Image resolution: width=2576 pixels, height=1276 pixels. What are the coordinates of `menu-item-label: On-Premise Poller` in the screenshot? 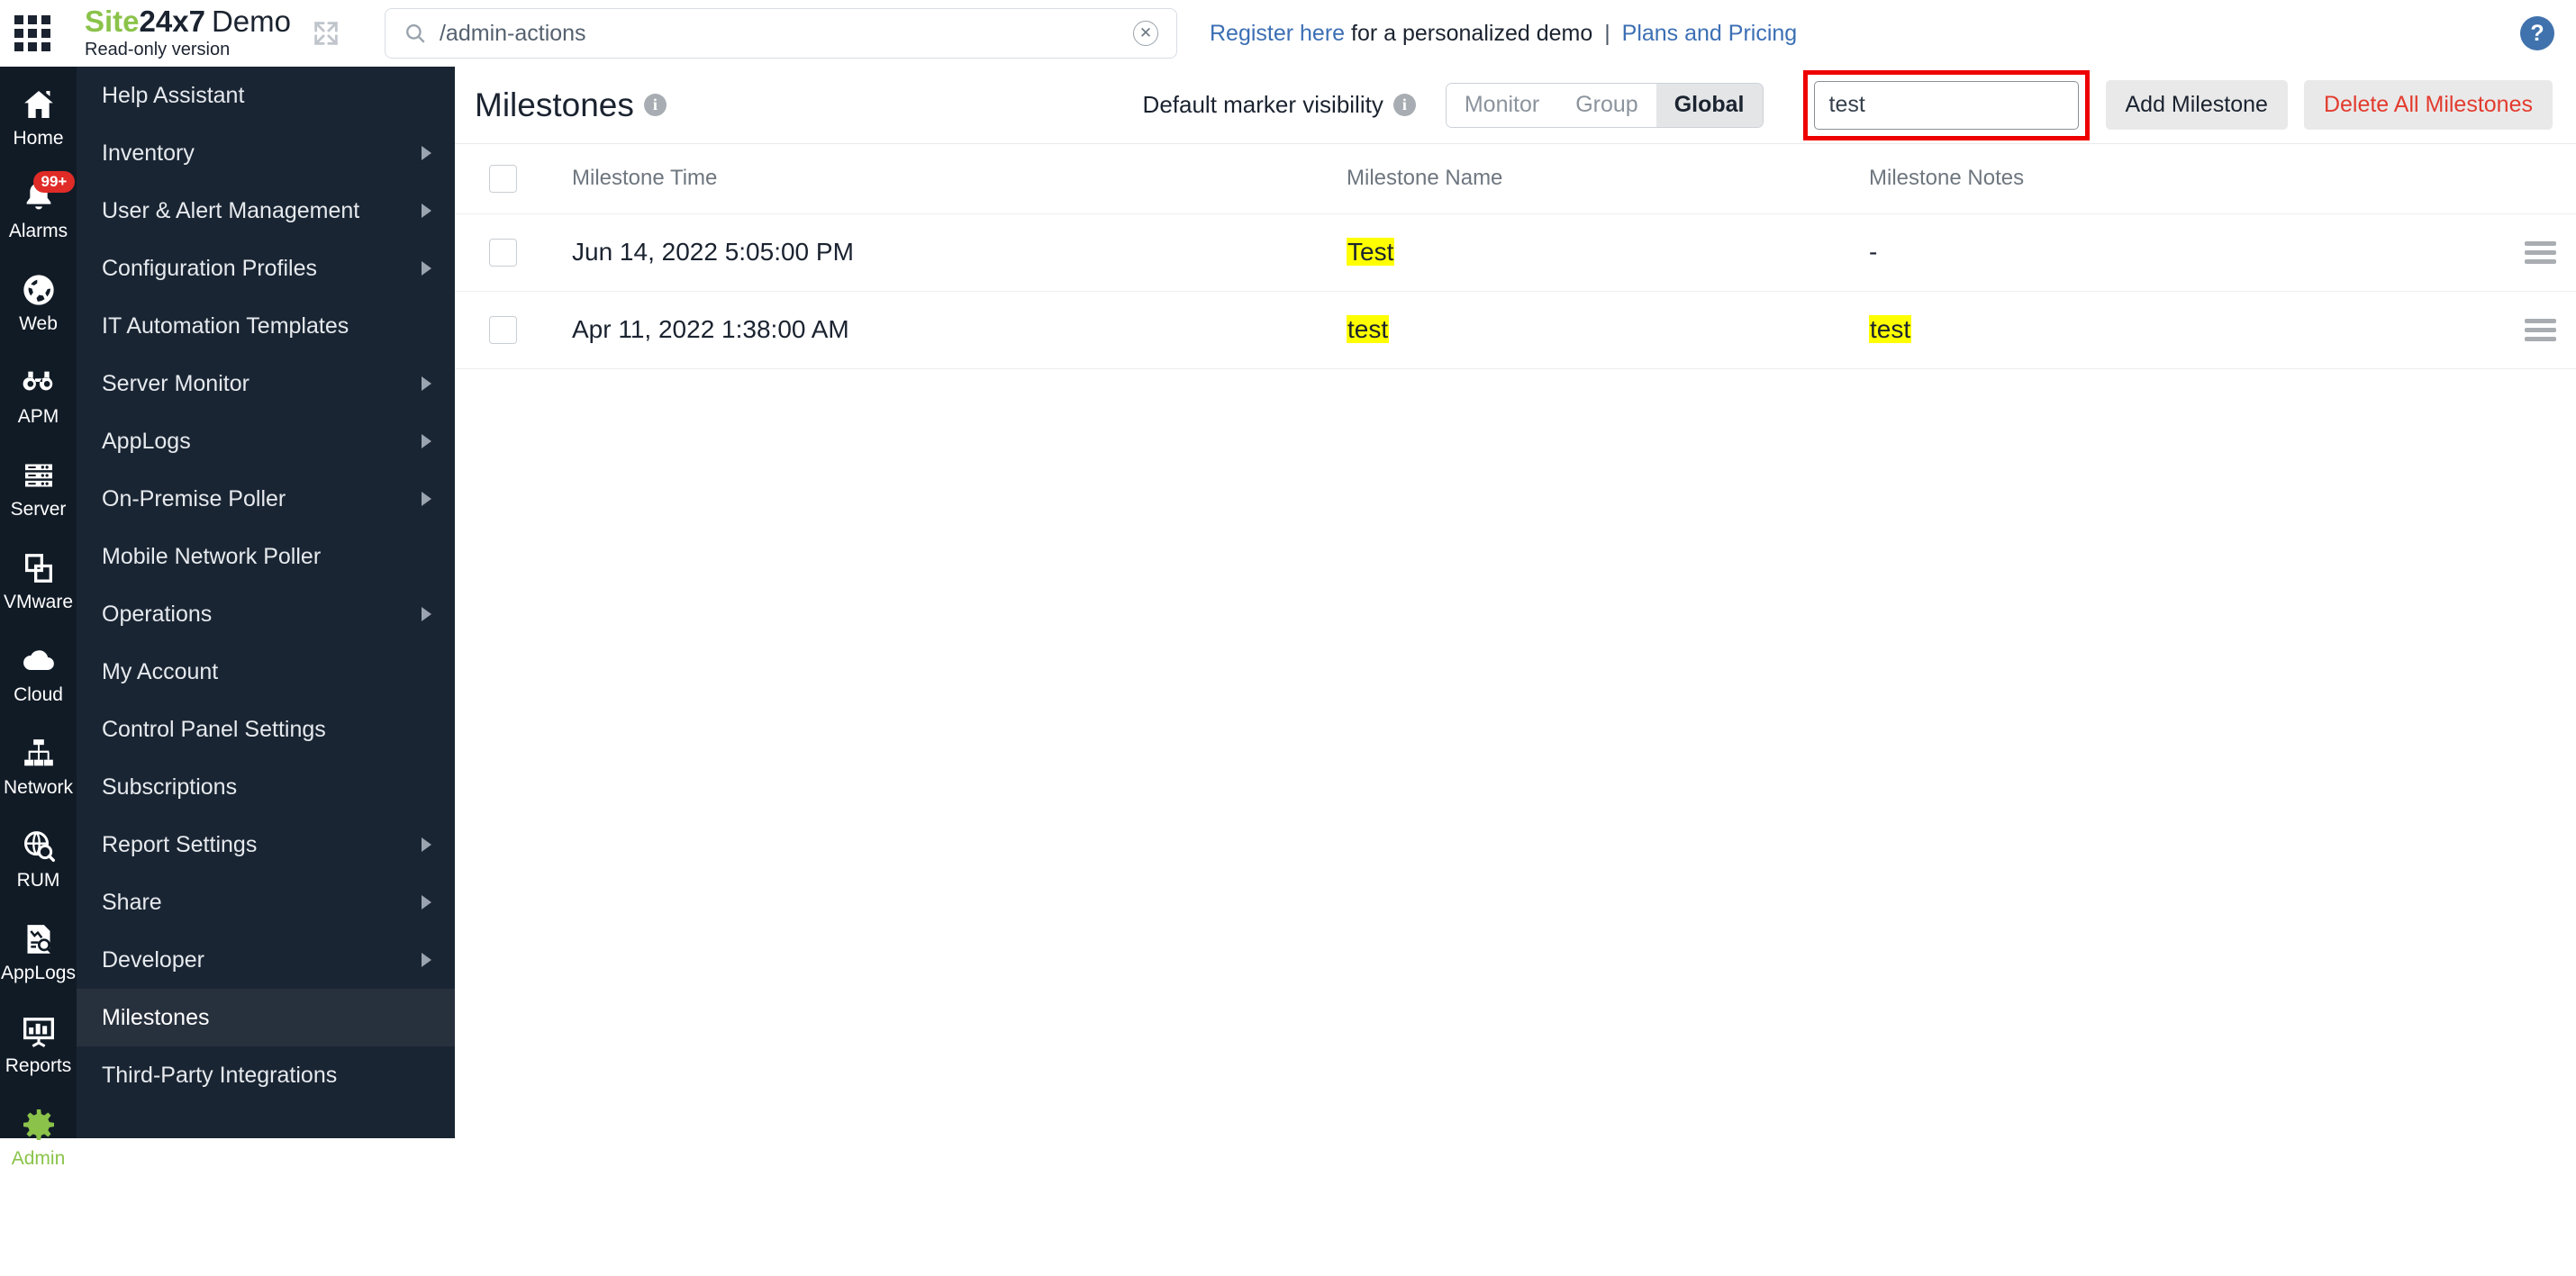 It's located at (194, 498).